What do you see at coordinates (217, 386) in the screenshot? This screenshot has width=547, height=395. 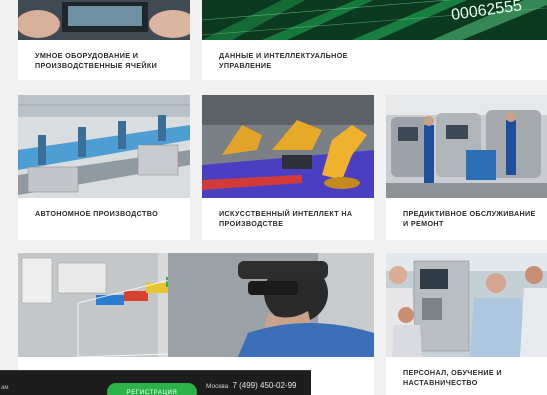 I see `contact-city: Москва` at bounding box center [217, 386].